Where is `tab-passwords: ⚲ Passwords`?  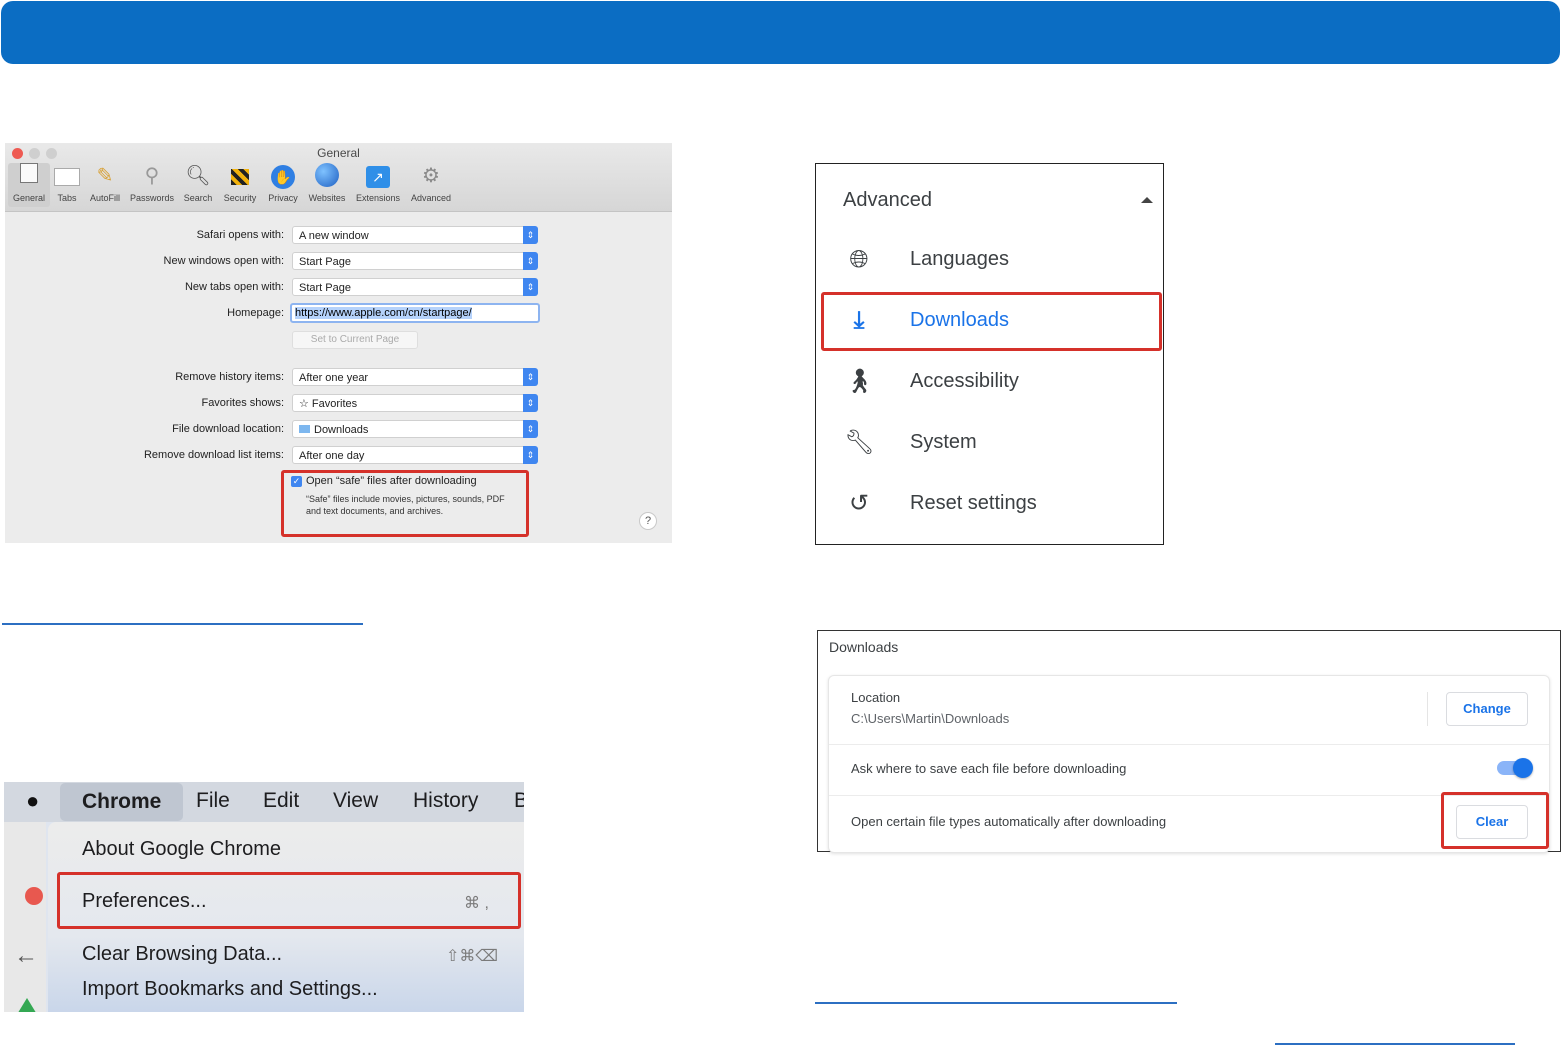
tab-passwords: ⚲ Passwords is located at coordinates (152, 185).